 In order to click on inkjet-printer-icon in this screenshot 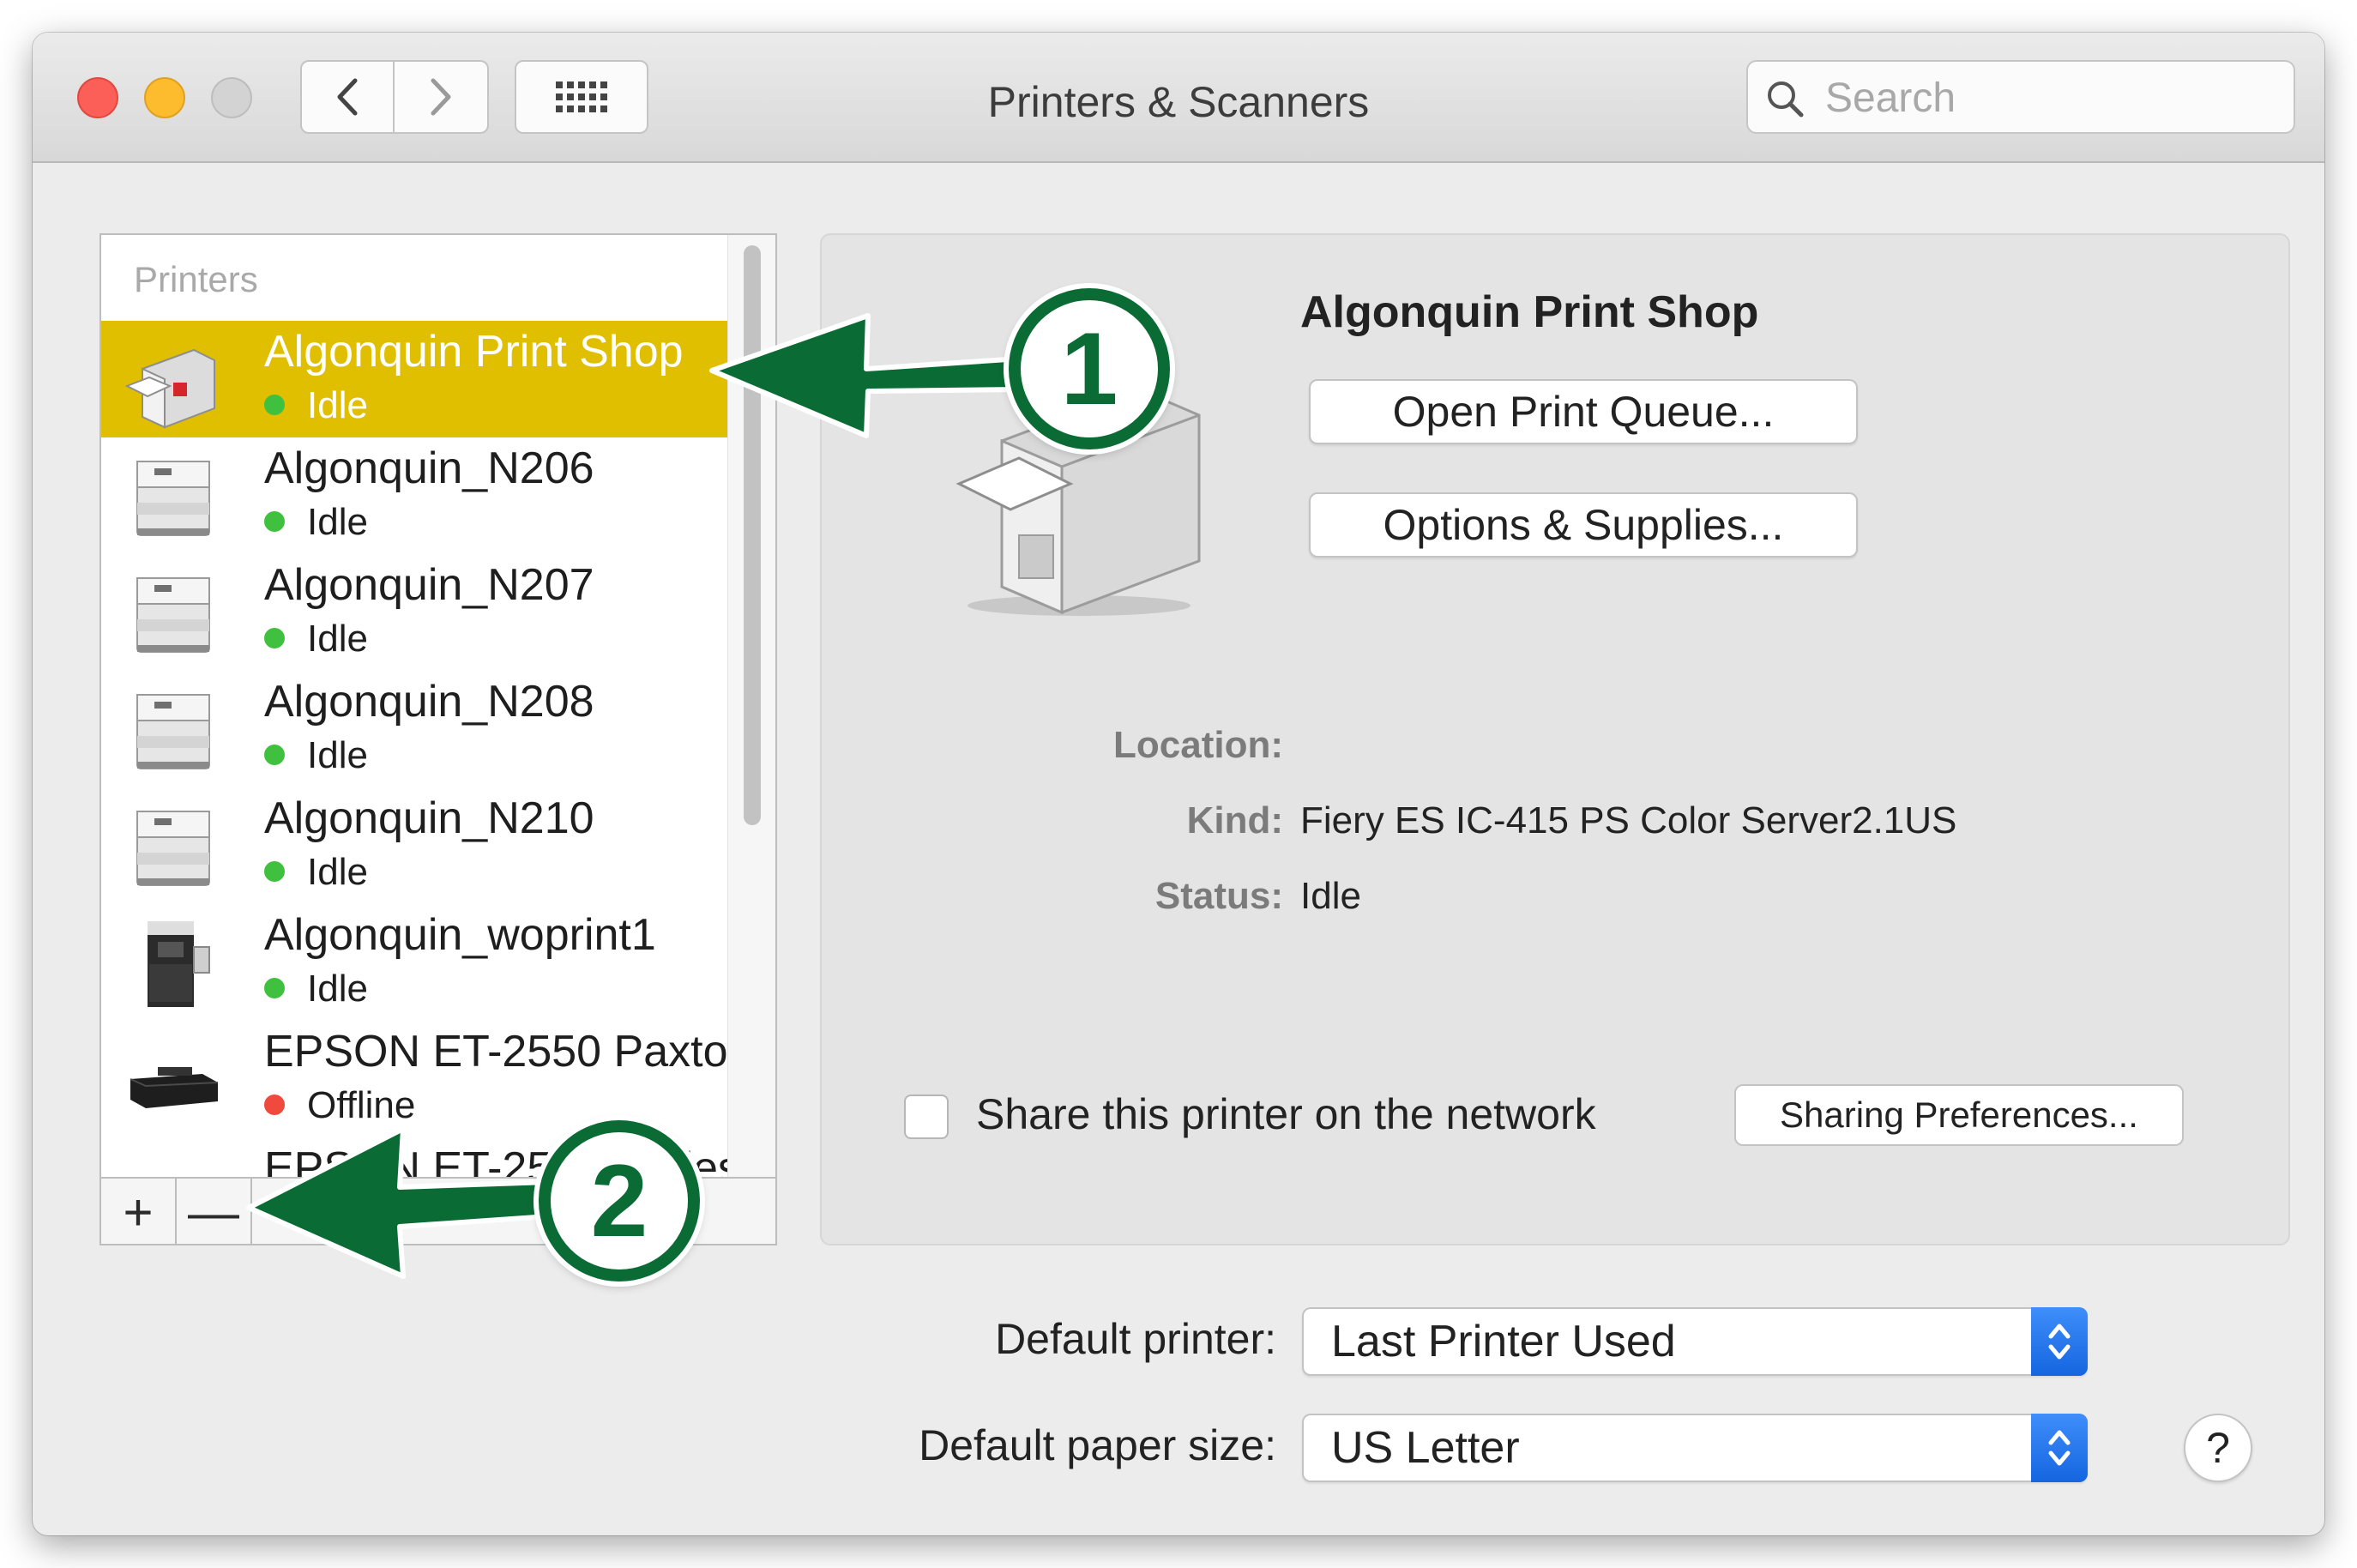, I will do `click(173, 1079)`.